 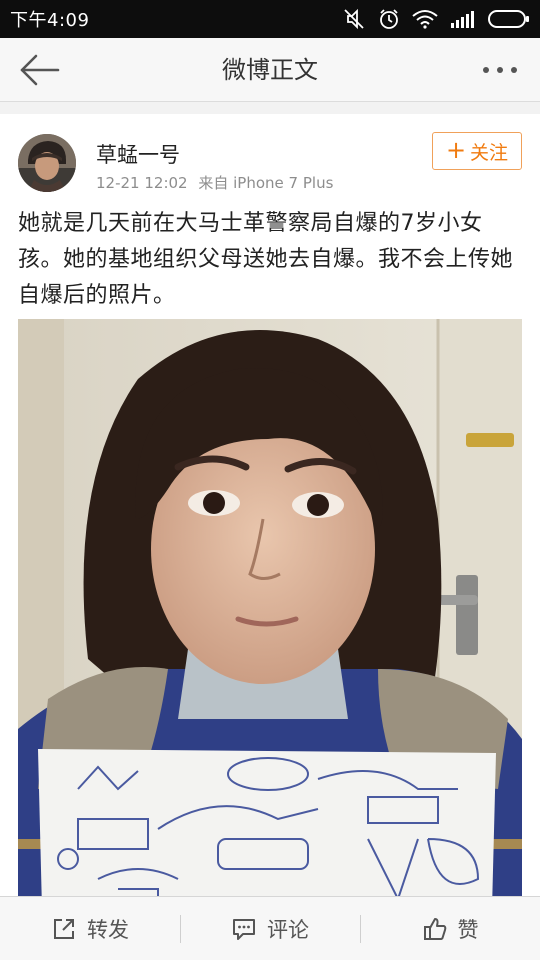 I want to click on comment-icon, so click(x=244, y=929).